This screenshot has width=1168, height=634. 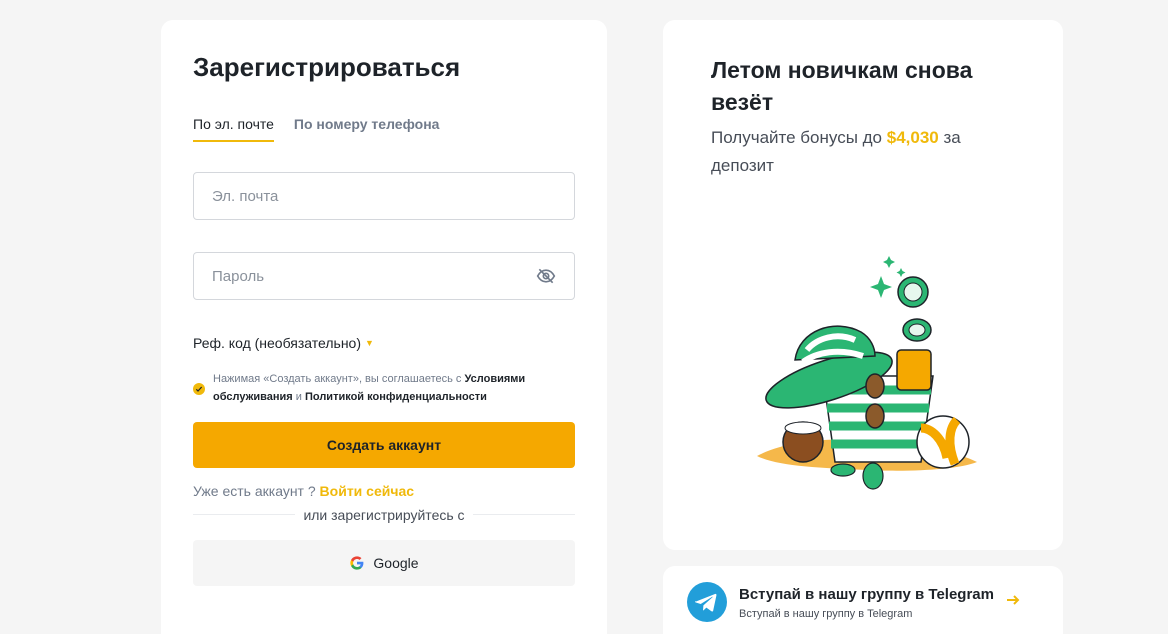 What do you see at coordinates (277, 343) in the screenshot?
I see `referral-code-label: Реф. код (необязательно)` at bounding box center [277, 343].